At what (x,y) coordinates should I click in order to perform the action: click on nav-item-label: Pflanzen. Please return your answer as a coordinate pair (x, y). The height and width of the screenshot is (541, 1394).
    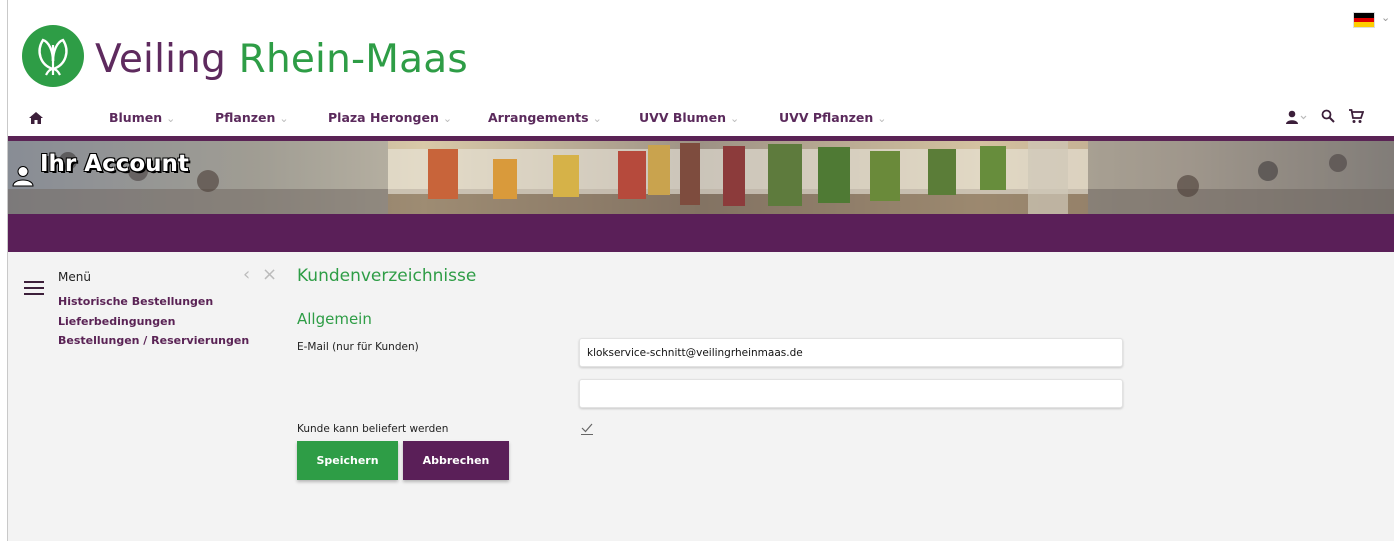
    Looking at the image, I should click on (245, 117).